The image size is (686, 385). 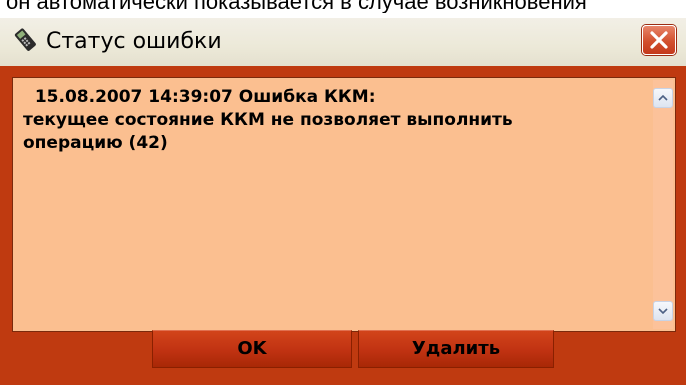 What do you see at coordinates (252, 349) in the screenshot?
I see `ok-button: OK` at bounding box center [252, 349].